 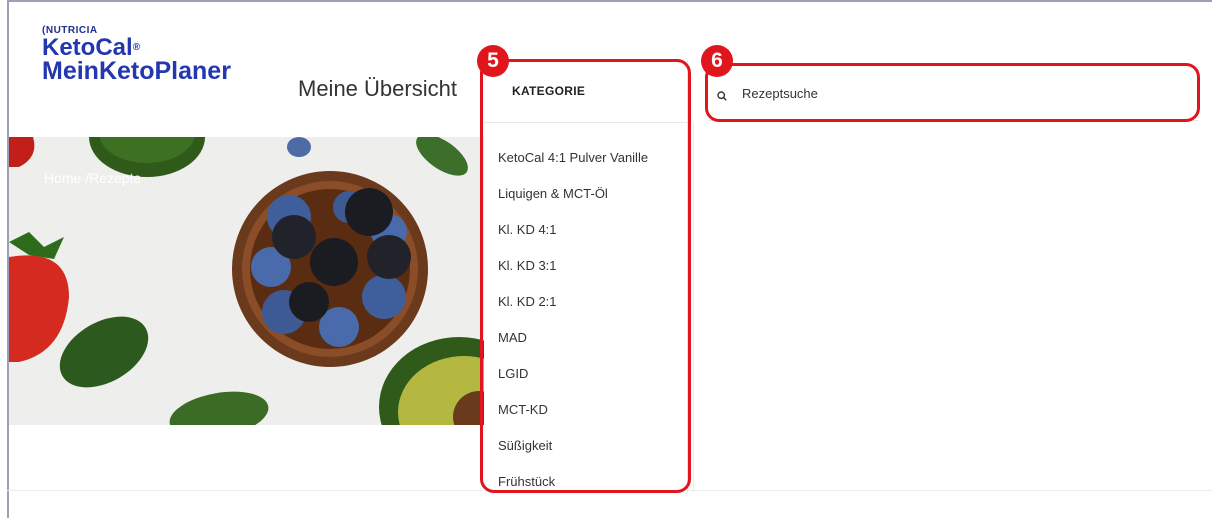 I want to click on category-item-ketocal-pulver-vanille: KetoCal 4:1 Pulver Vanille, so click(x=573, y=158).